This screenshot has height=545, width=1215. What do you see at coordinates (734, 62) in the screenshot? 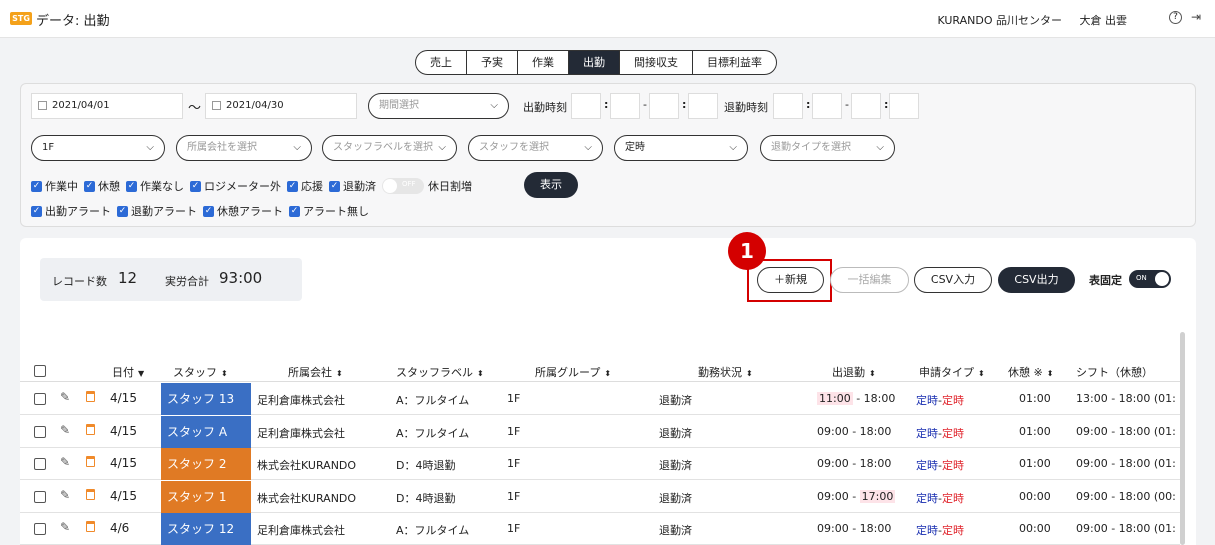
I see `tab-5: 目標利益率` at bounding box center [734, 62].